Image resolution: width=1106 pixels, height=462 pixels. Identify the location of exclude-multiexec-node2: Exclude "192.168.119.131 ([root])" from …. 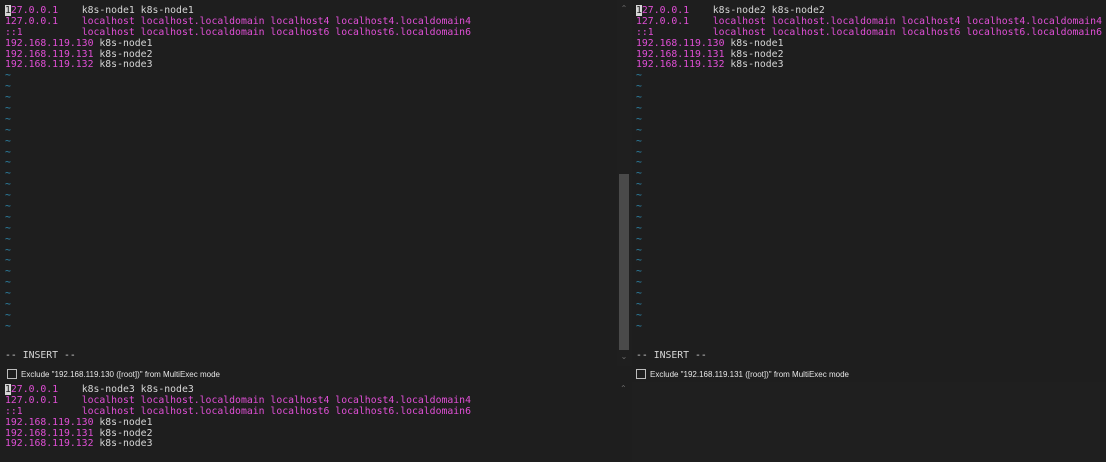
(869, 374).